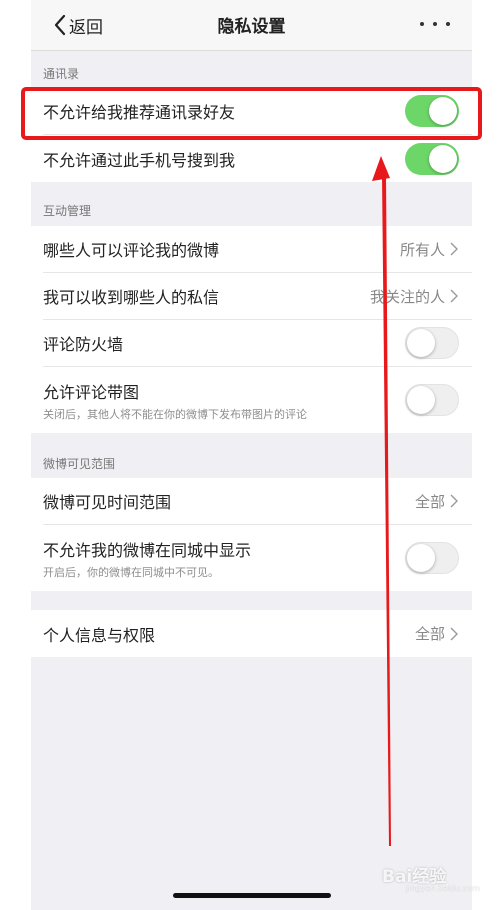 Image resolution: width=503 pixels, height=910 pixels. I want to click on value-text: 所有人, so click(422, 249).